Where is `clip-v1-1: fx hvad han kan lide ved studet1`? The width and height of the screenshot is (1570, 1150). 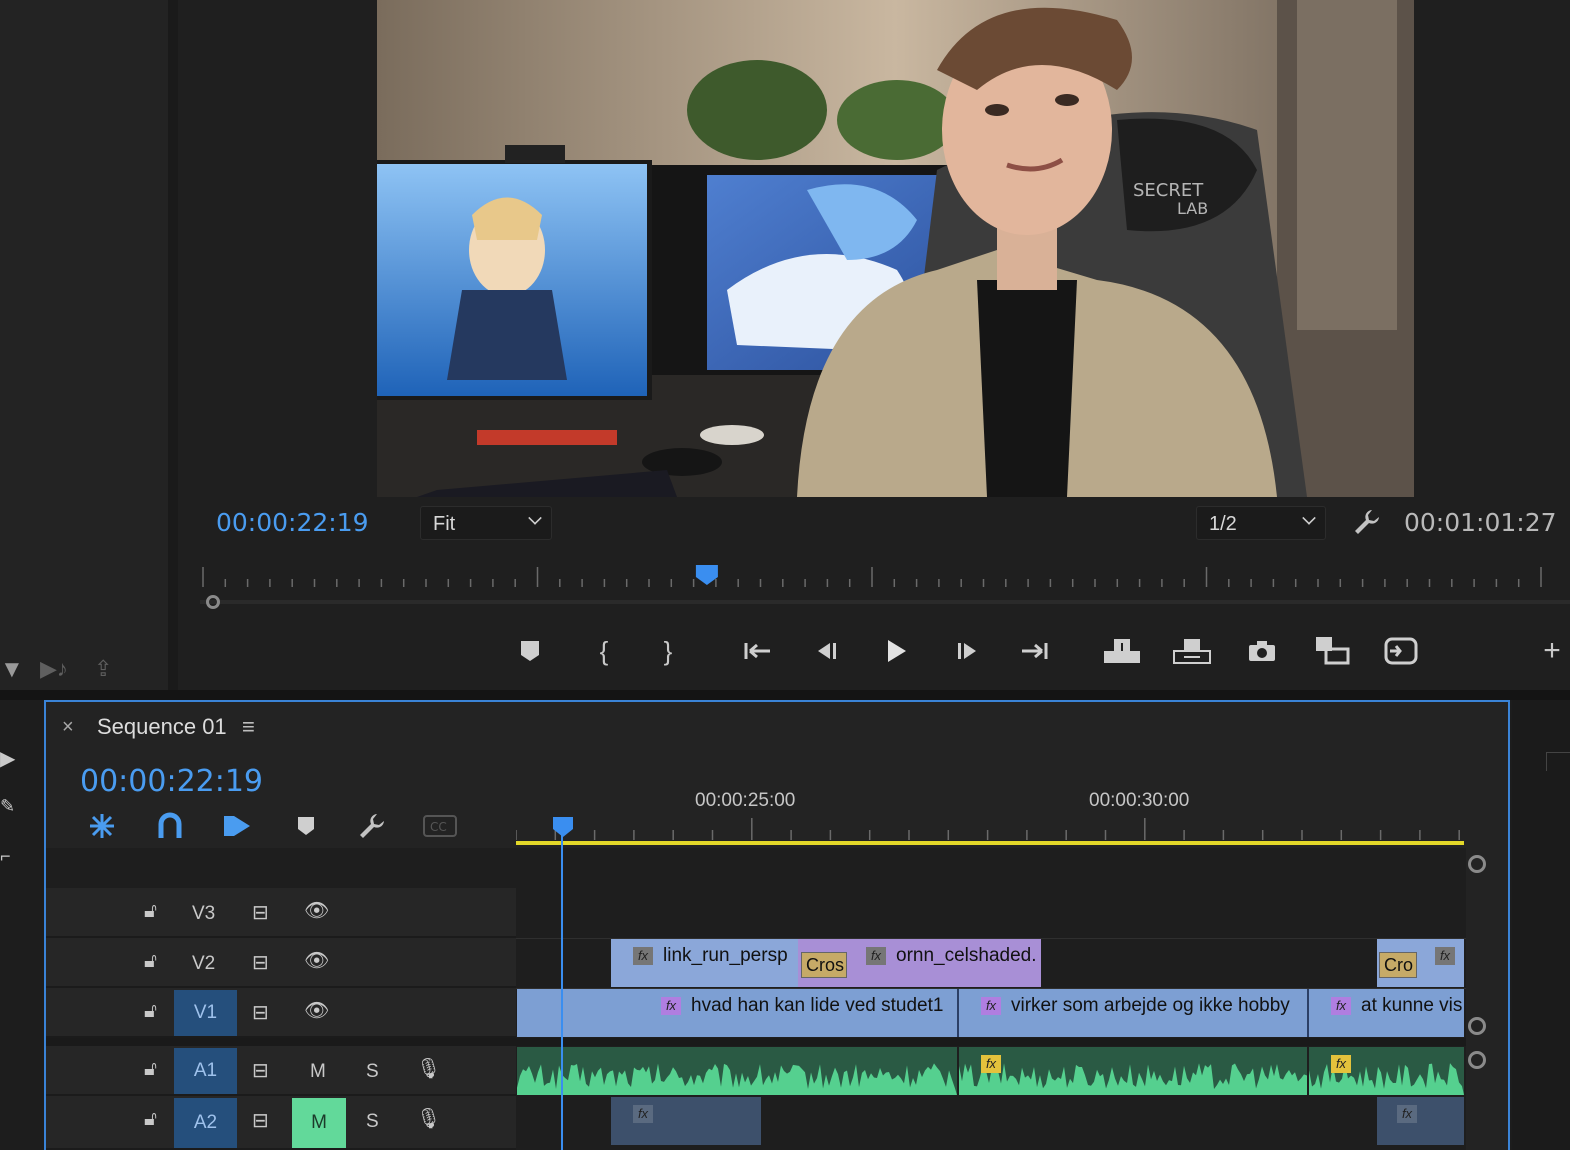
clip-v1-1: fx hvad han kan lide ved studet1 is located at coordinates (738, 1013).